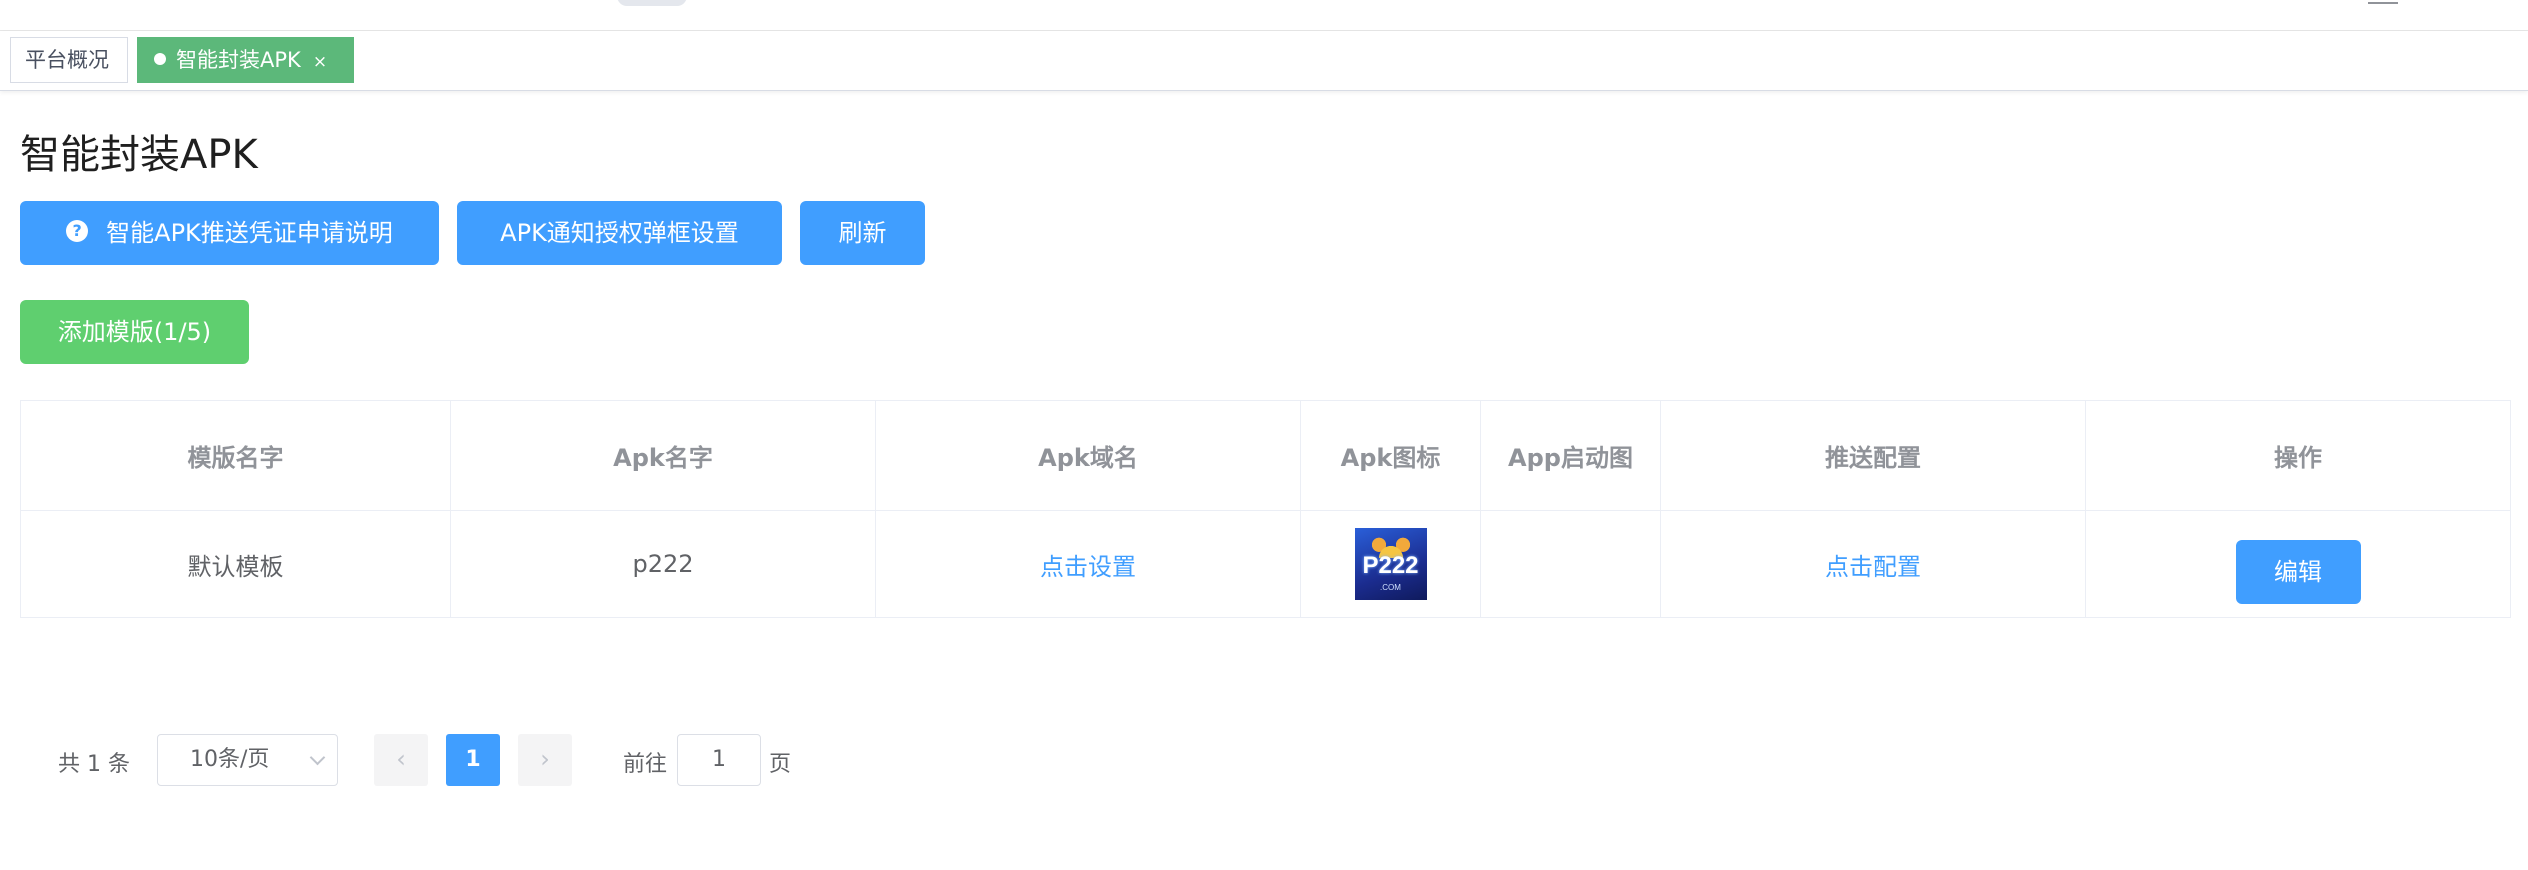 Image resolution: width=2528 pixels, height=870 pixels. Describe the element at coordinates (1570, 455) in the screenshot. I see `column-header-app-splash: App启动图` at that location.